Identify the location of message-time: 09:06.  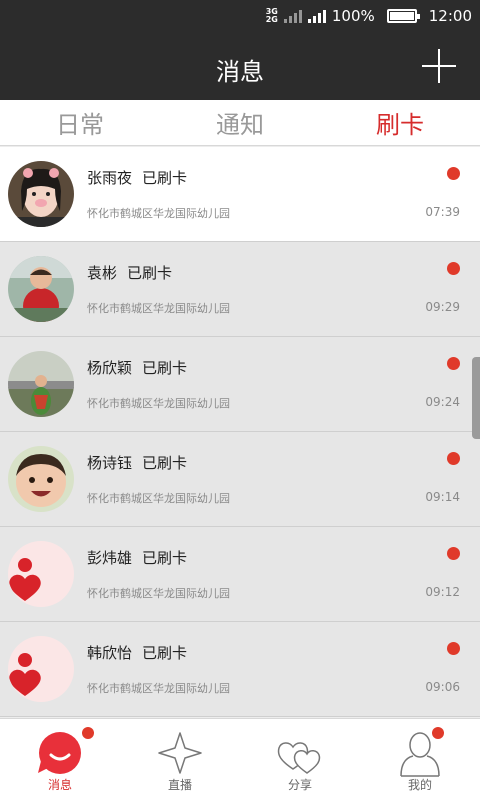
(442, 687).